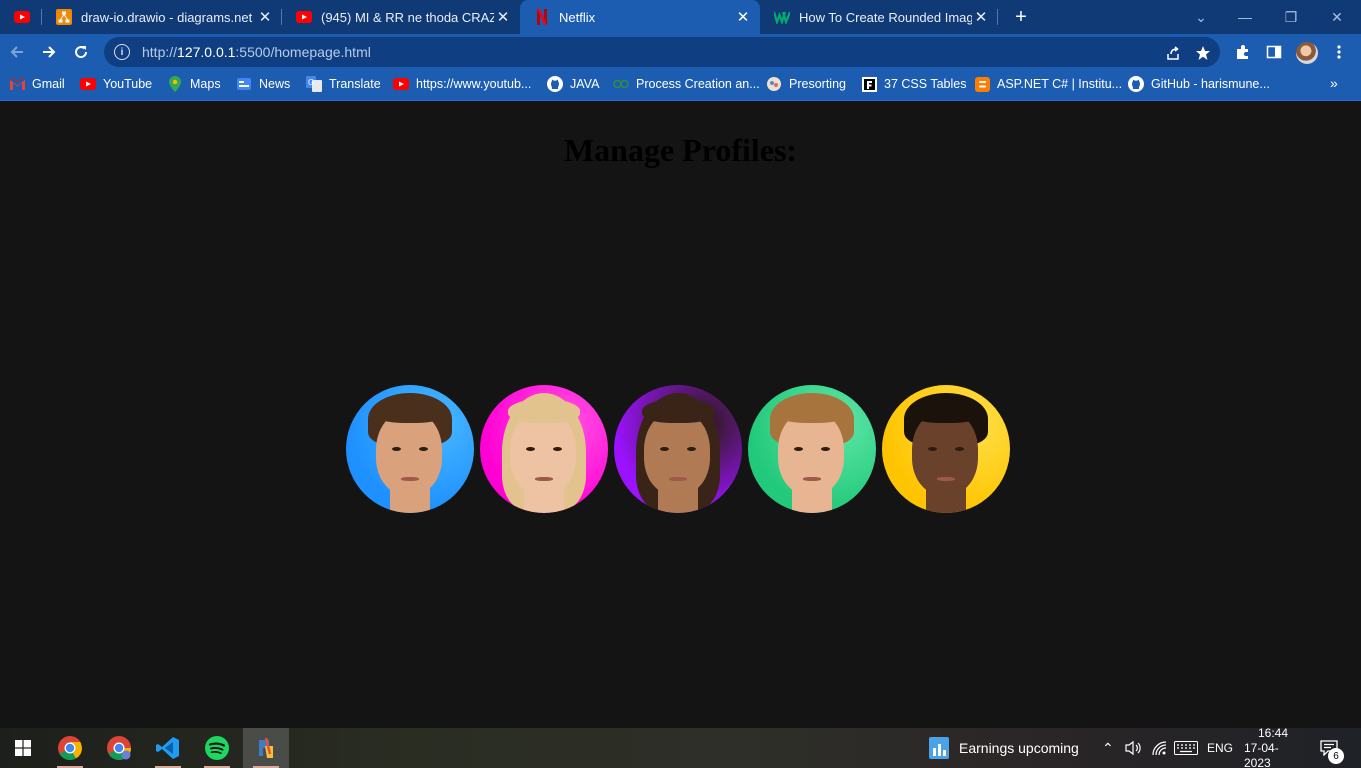 The width and height of the screenshot is (1361, 768). Describe the element at coordinates (939, 748) in the screenshot. I see `stocks-chart-icon` at that location.